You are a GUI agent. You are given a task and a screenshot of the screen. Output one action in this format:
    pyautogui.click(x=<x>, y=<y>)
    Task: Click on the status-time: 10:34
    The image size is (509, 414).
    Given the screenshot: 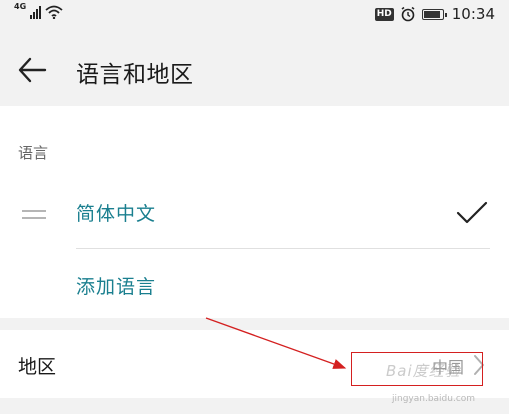 What is the action you would take?
    pyautogui.click(x=473, y=14)
    